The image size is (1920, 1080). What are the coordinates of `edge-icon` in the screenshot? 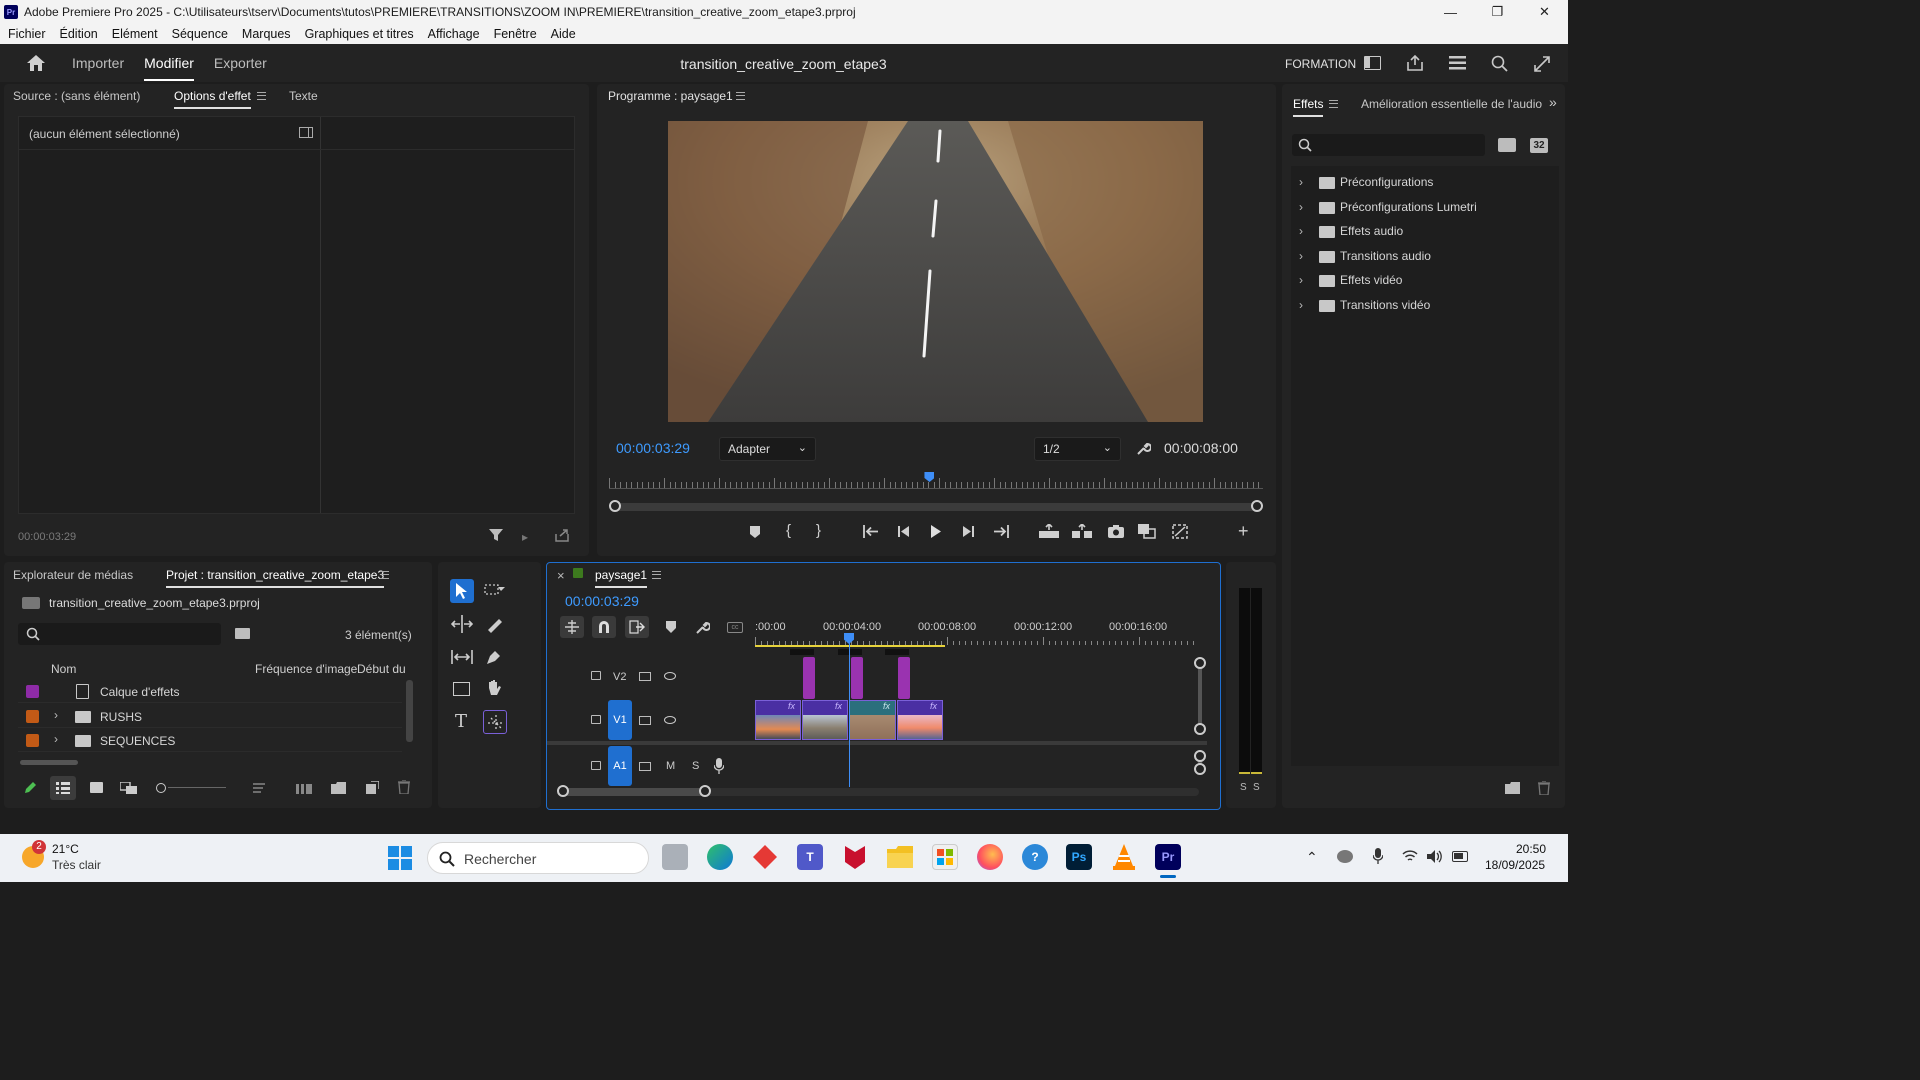 It's located at (720, 857).